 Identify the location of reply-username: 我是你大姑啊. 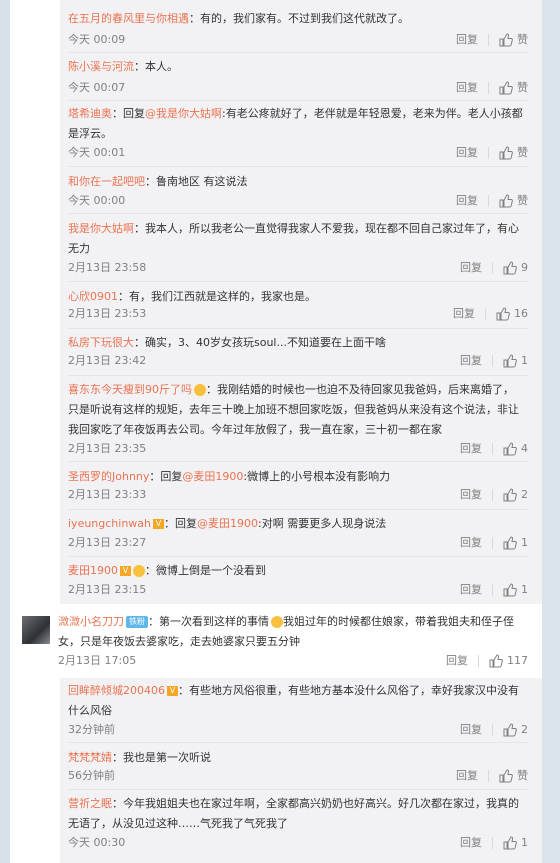
(101, 228).